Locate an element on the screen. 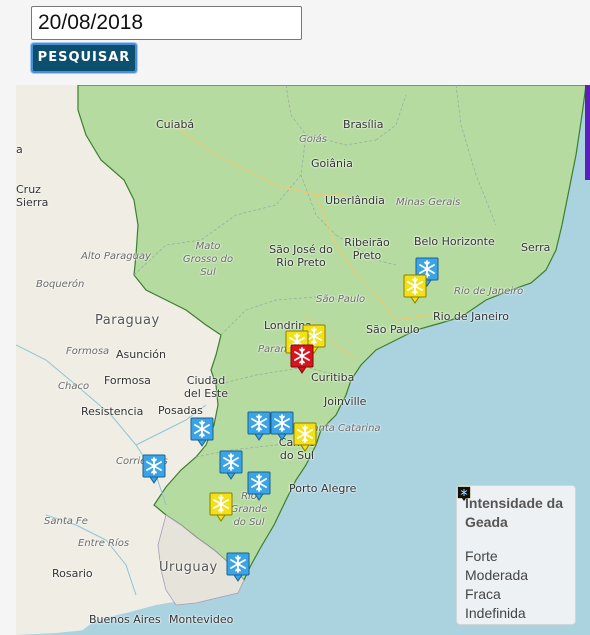 This screenshot has width=590, height=635. legend-item-indefinida: Indefinida is located at coordinates (512, 554).